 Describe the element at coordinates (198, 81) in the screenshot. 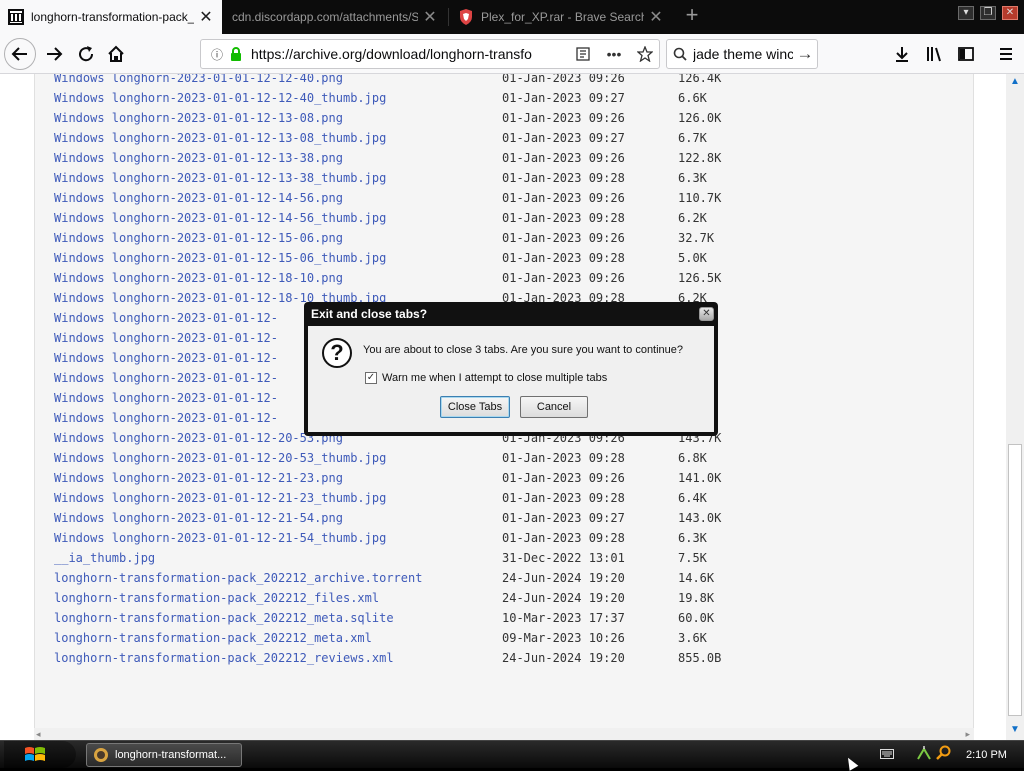

I see `file-link: Windows longhorn-2023-01-01-12-12-40.png` at that location.